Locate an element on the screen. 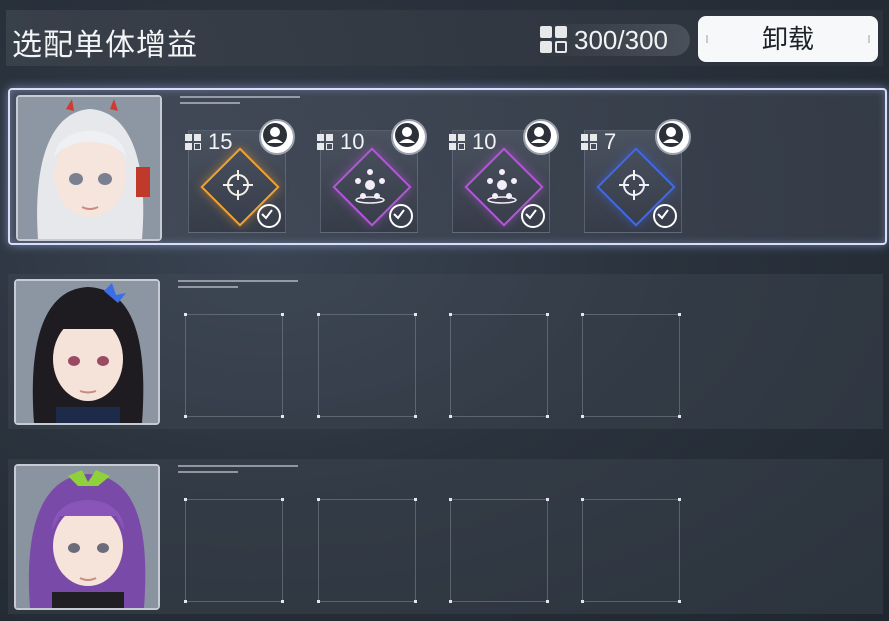 The height and width of the screenshot is (621, 889). grid-capacity-icon is located at coordinates (555, 41).